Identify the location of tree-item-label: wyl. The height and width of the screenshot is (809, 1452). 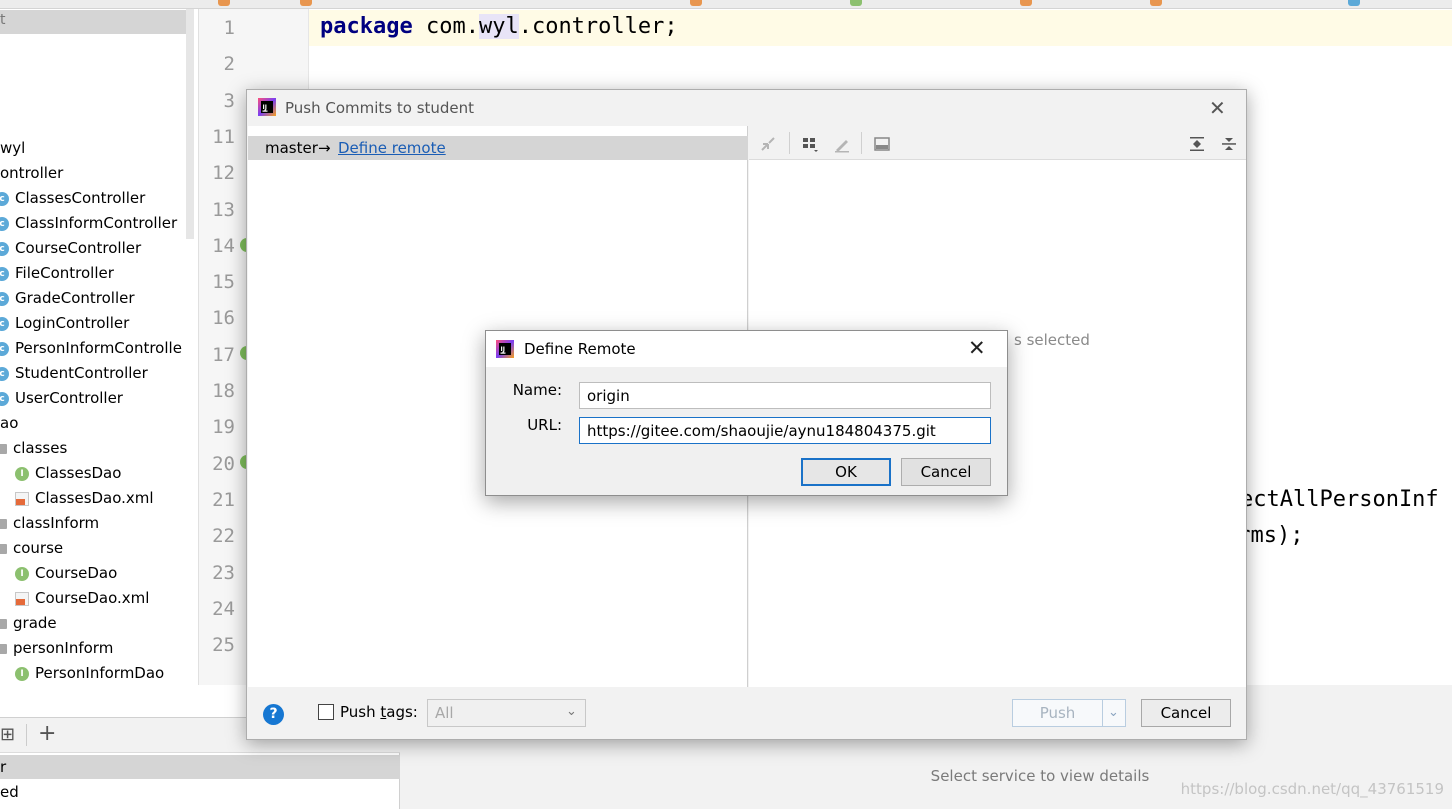
(13, 148).